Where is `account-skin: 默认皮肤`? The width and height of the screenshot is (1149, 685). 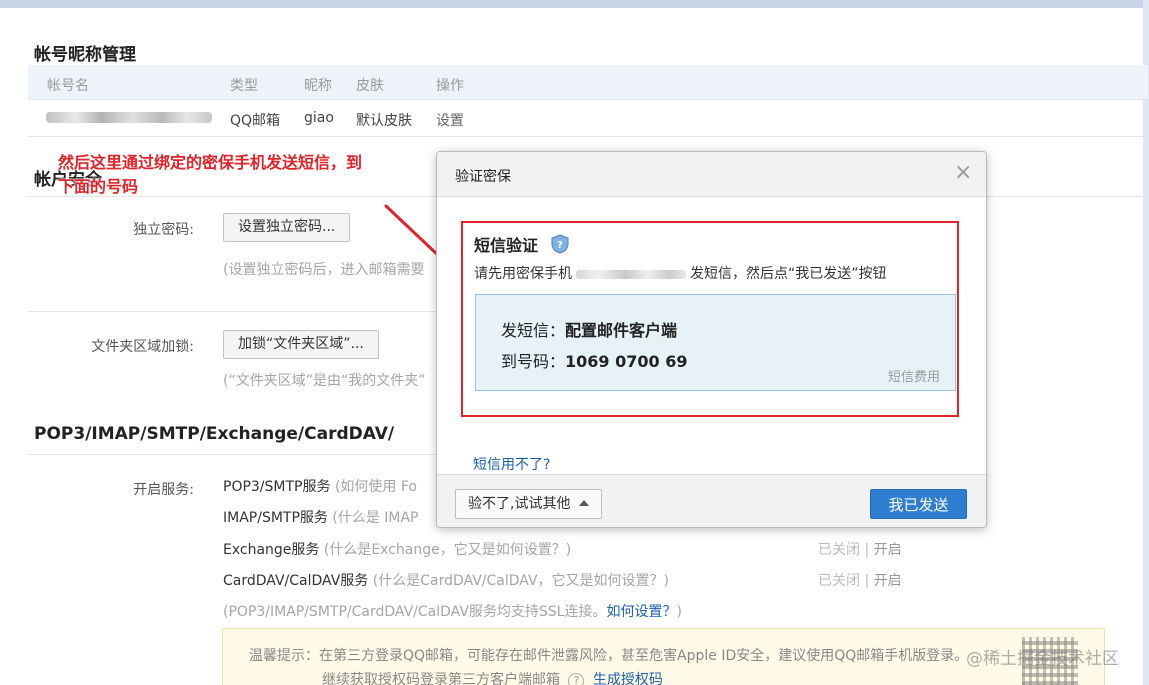
account-skin: 默认皮肤 is located at coordinates (384, 121).